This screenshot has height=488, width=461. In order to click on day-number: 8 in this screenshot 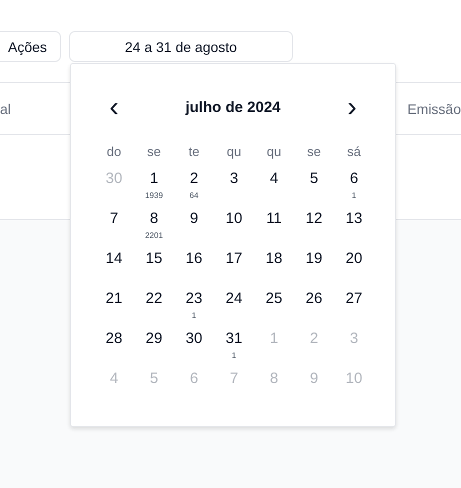, I will do `click(154, 219)`.